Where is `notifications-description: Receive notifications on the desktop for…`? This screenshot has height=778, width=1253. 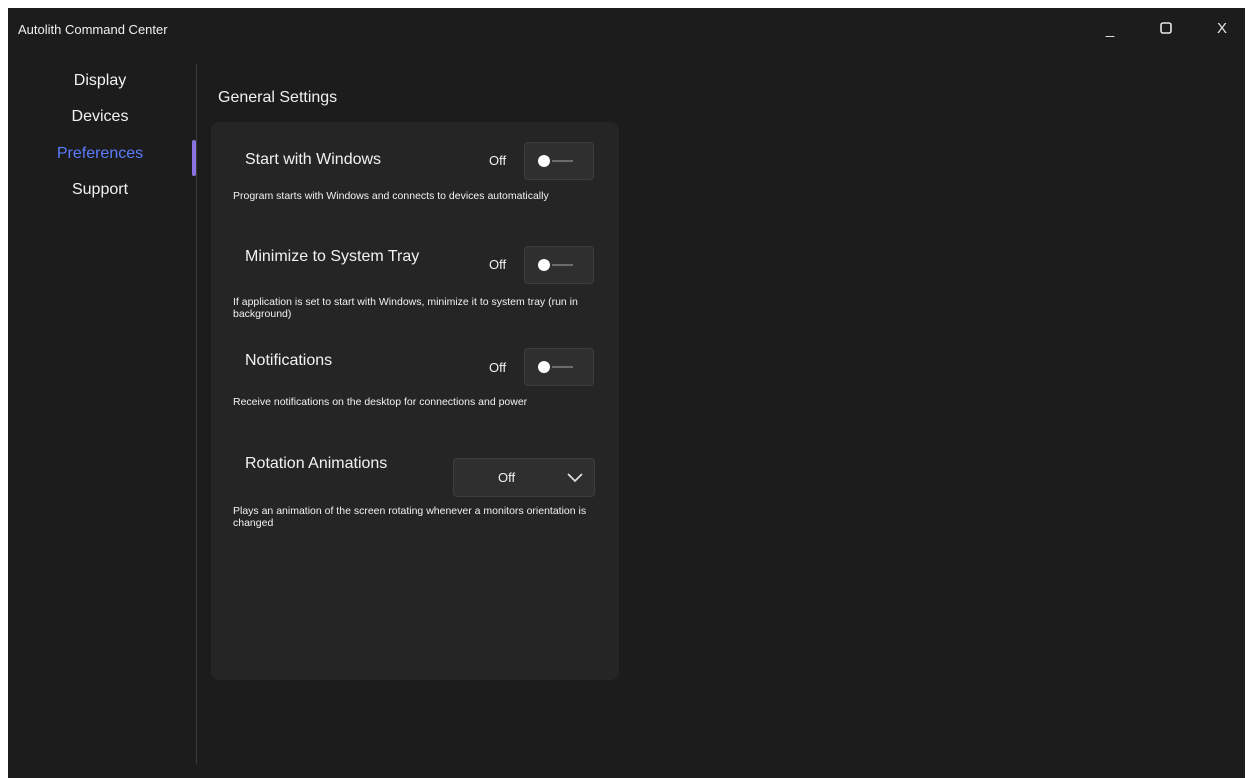 notifications-description: Receive notifications on the desktop for… is located at coordinates (380, 402).